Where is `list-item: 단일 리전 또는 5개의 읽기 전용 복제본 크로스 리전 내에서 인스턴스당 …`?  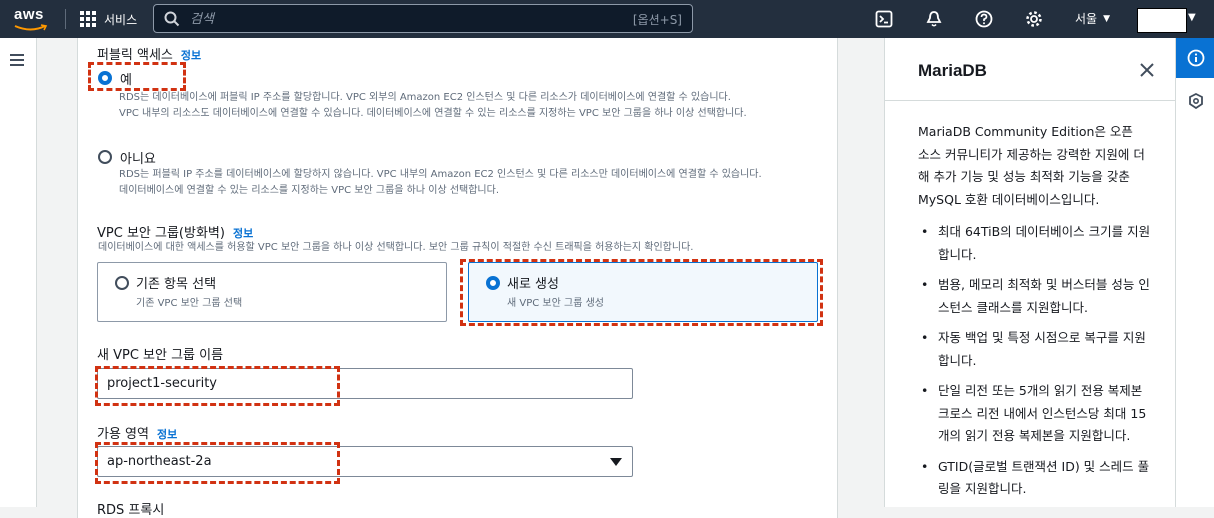 list-item: 단일 리전 또는 5개의 읽기 전용 복제본 크로스 리전 내에서 인스턴스당 … is located at coordinates (1035, 414).